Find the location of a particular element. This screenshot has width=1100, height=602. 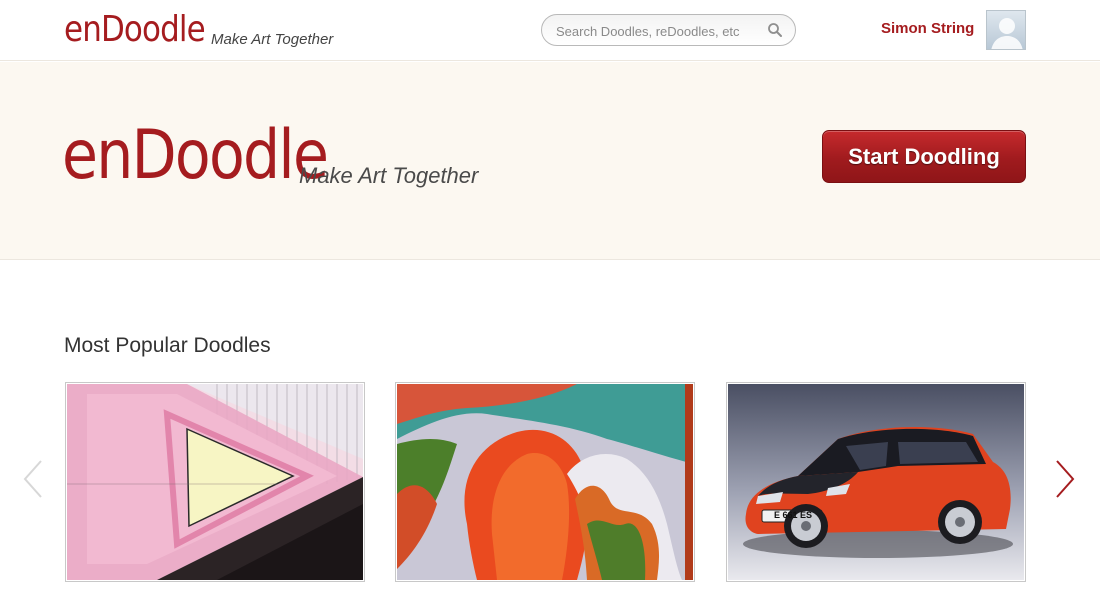

doodle-thumbnail-car is located at coordinates (876, 482).